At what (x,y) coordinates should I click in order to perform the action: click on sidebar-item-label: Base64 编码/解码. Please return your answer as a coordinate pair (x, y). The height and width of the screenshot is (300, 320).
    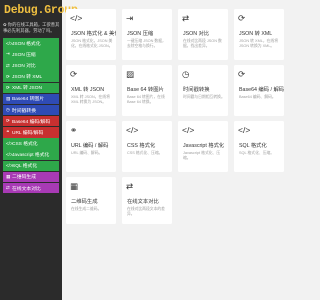
    Looking at the image, I should click on (31, 122).